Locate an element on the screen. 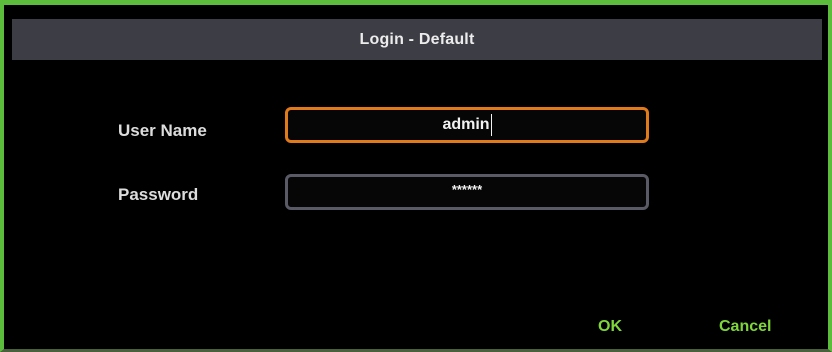 Image resolution: width=832 pixels, height=352 pixels. dialog-title: Login - Default is located at coordinates (417, 39).